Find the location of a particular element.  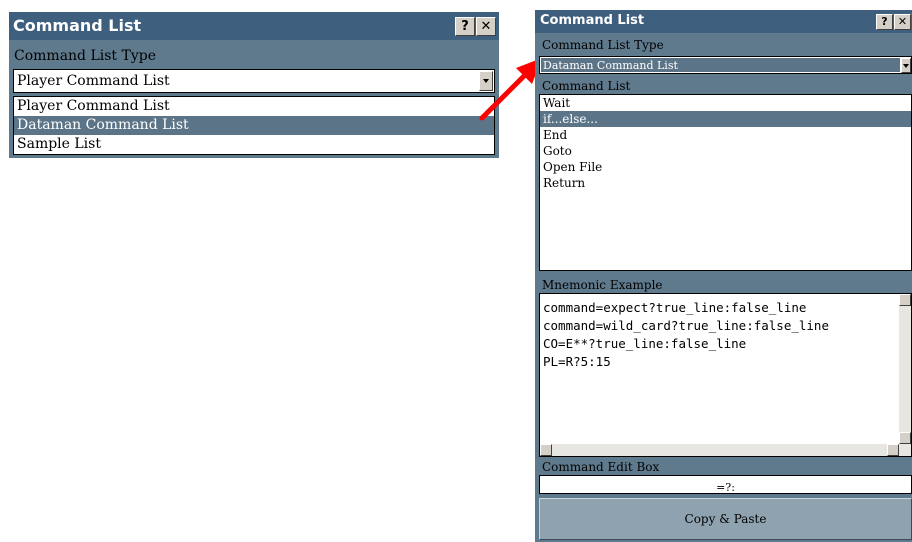

mnemonic-line: CO=E**?true_line:false_line is located at coordinates (645, 343).